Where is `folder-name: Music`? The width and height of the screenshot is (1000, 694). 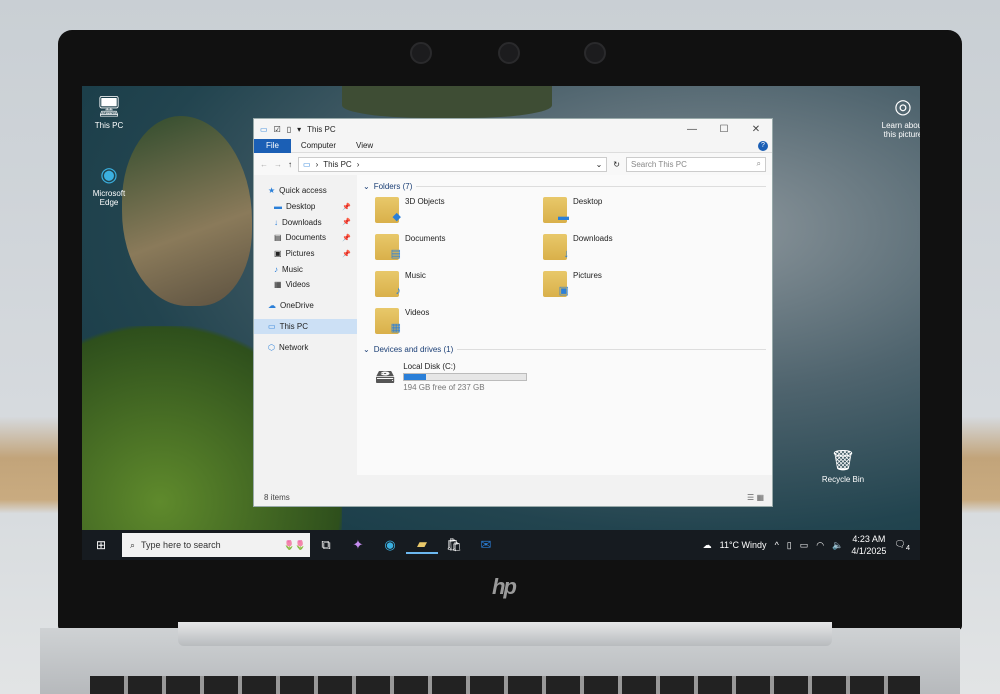 folder-name: Music is located at coordinates (415, 275).